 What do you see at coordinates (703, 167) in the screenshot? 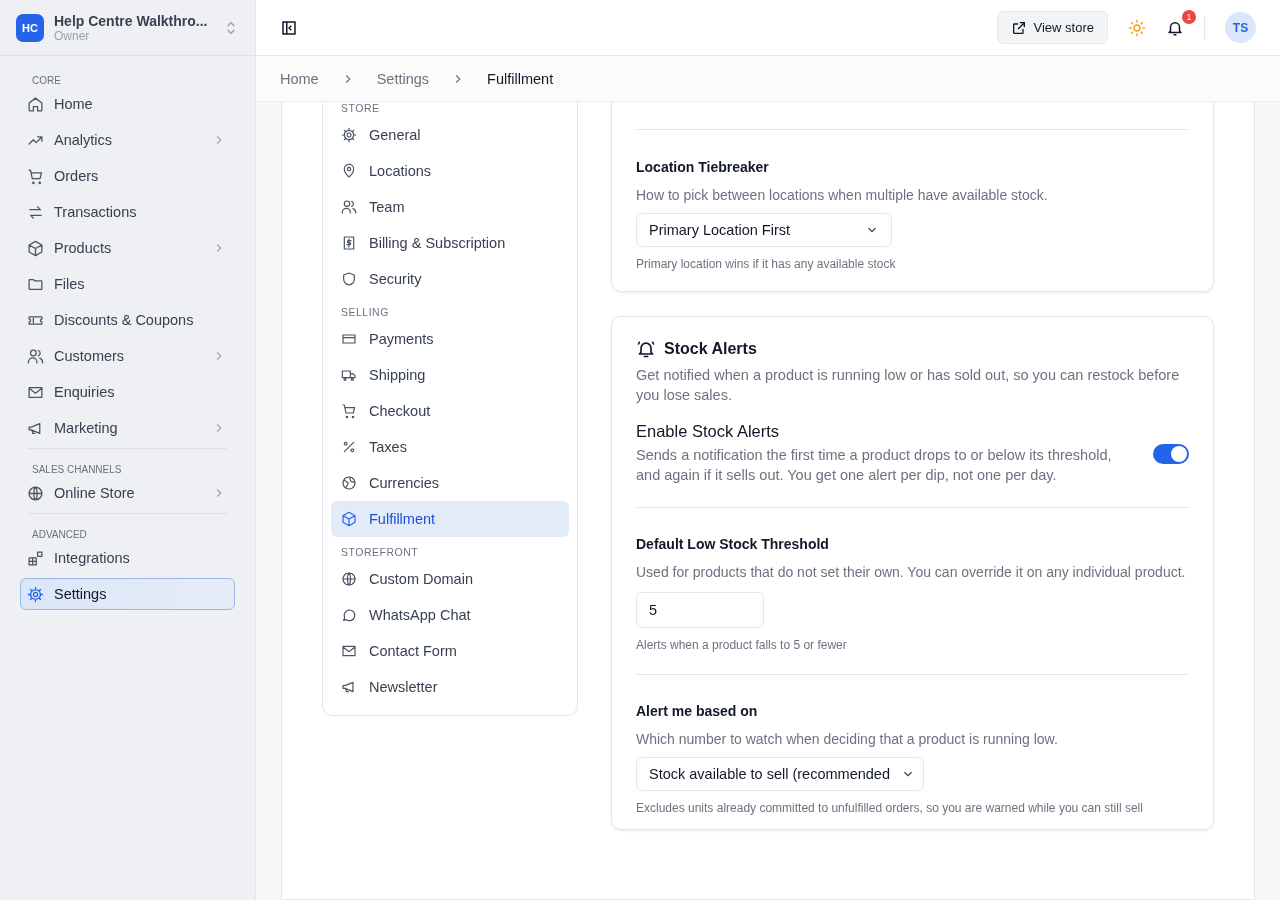
I see `field-label: Location Tiebreaker` at bounding box center [703, 167].